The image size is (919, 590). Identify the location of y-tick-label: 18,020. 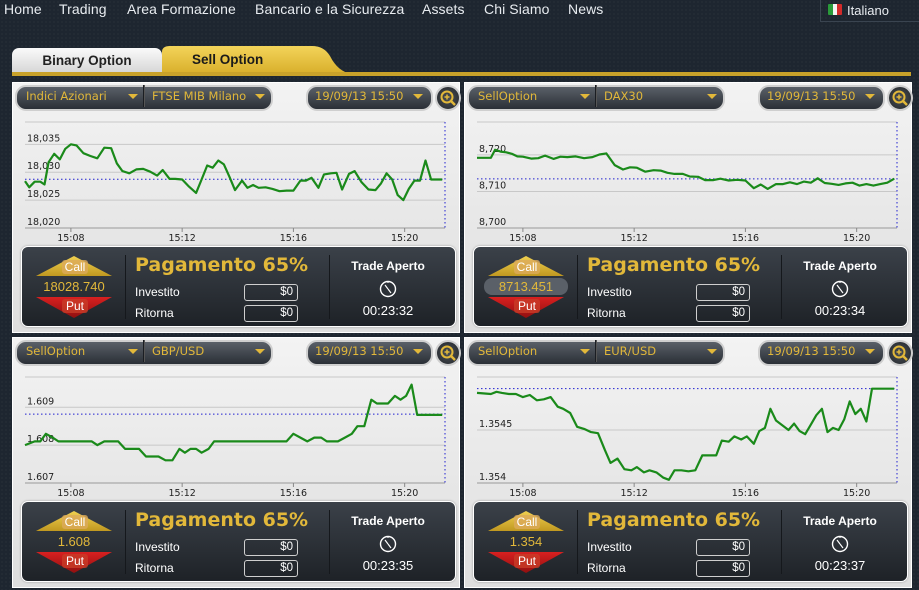
(43, 222).